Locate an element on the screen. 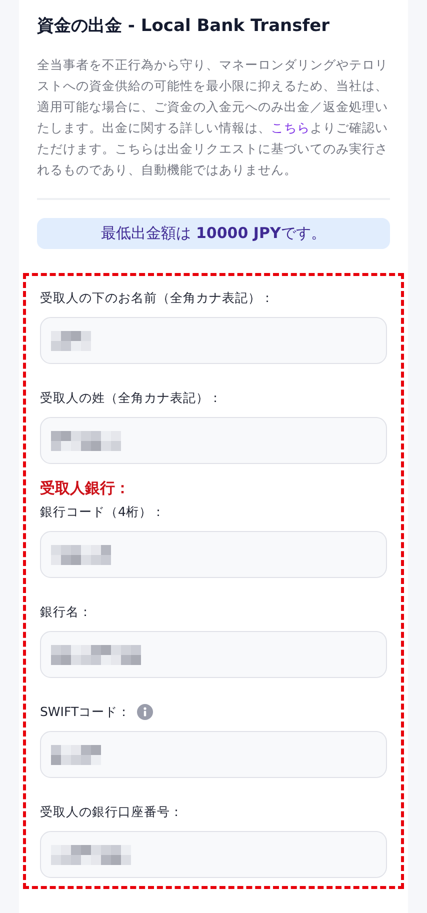  description-text: 全当事者を不正行為から守り、マネーロンダリングやテロリストへの資金供給の可能性を最小限に抑えるため、当社は、適用可能な場合に、ご資金の入金元へのみ出金／返金処理いたします。出金に関する詳しい情報は、こちら よりご確認いただけます。こちらは出金リクエストに基づいてのみ実行されるものであり、自動機能ではありません。 is located at coordinates (213, 117).